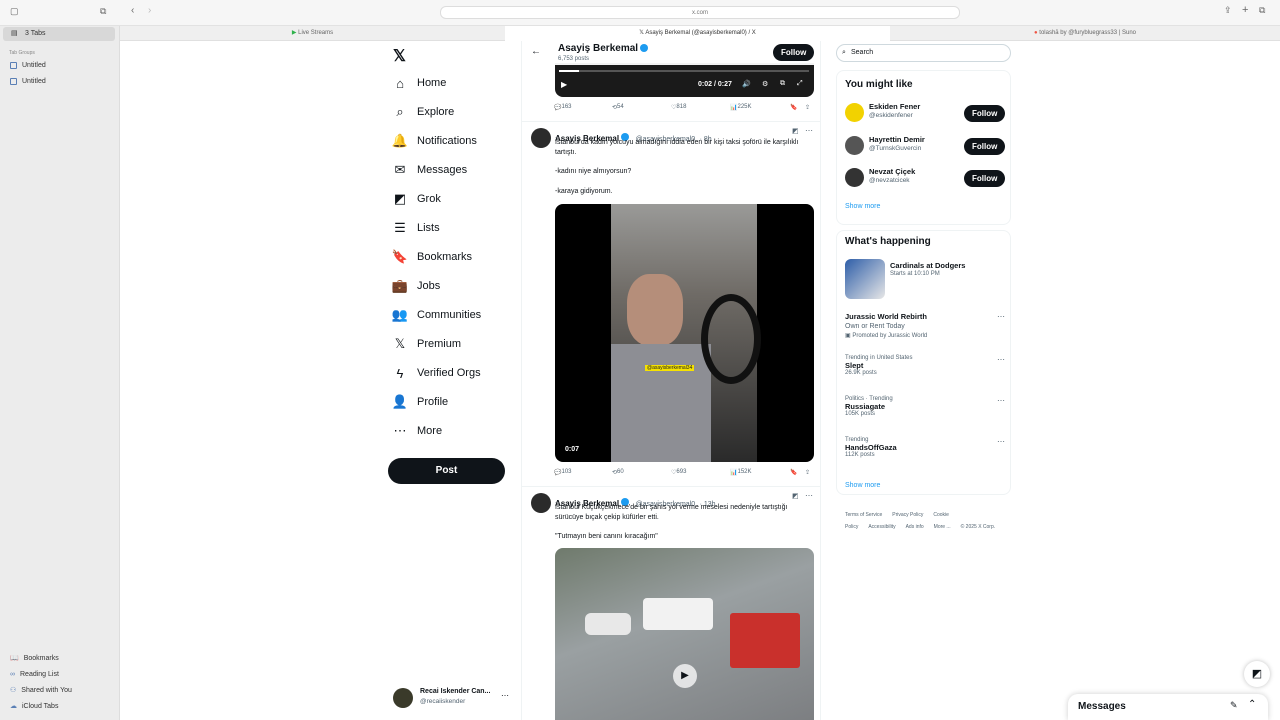  What do you see at coordinates (925, 447) in the screenshot?
I see `trend-item: Trending HandsOffGaza 112K posts ⋯` at bounding box center [925, 447].